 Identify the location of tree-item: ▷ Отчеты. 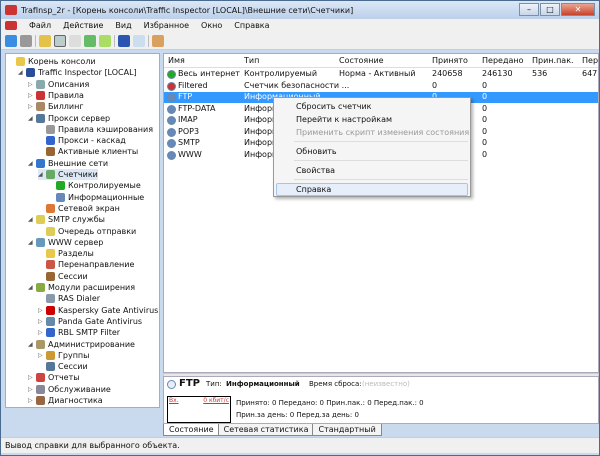
(54, 377).